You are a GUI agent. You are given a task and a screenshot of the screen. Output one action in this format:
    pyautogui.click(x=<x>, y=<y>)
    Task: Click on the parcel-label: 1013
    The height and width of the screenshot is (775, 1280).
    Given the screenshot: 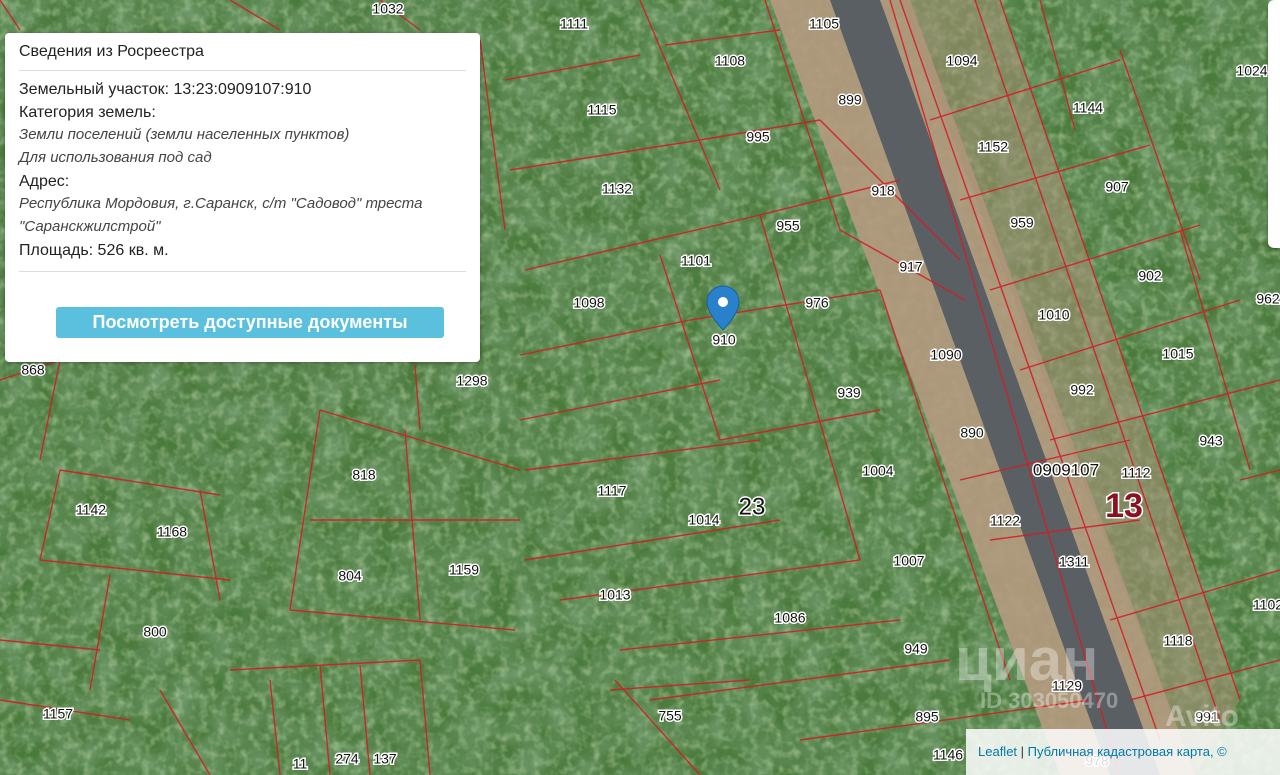 What is the action you would take?
    pyautogui.click(x=615, y=594)
    